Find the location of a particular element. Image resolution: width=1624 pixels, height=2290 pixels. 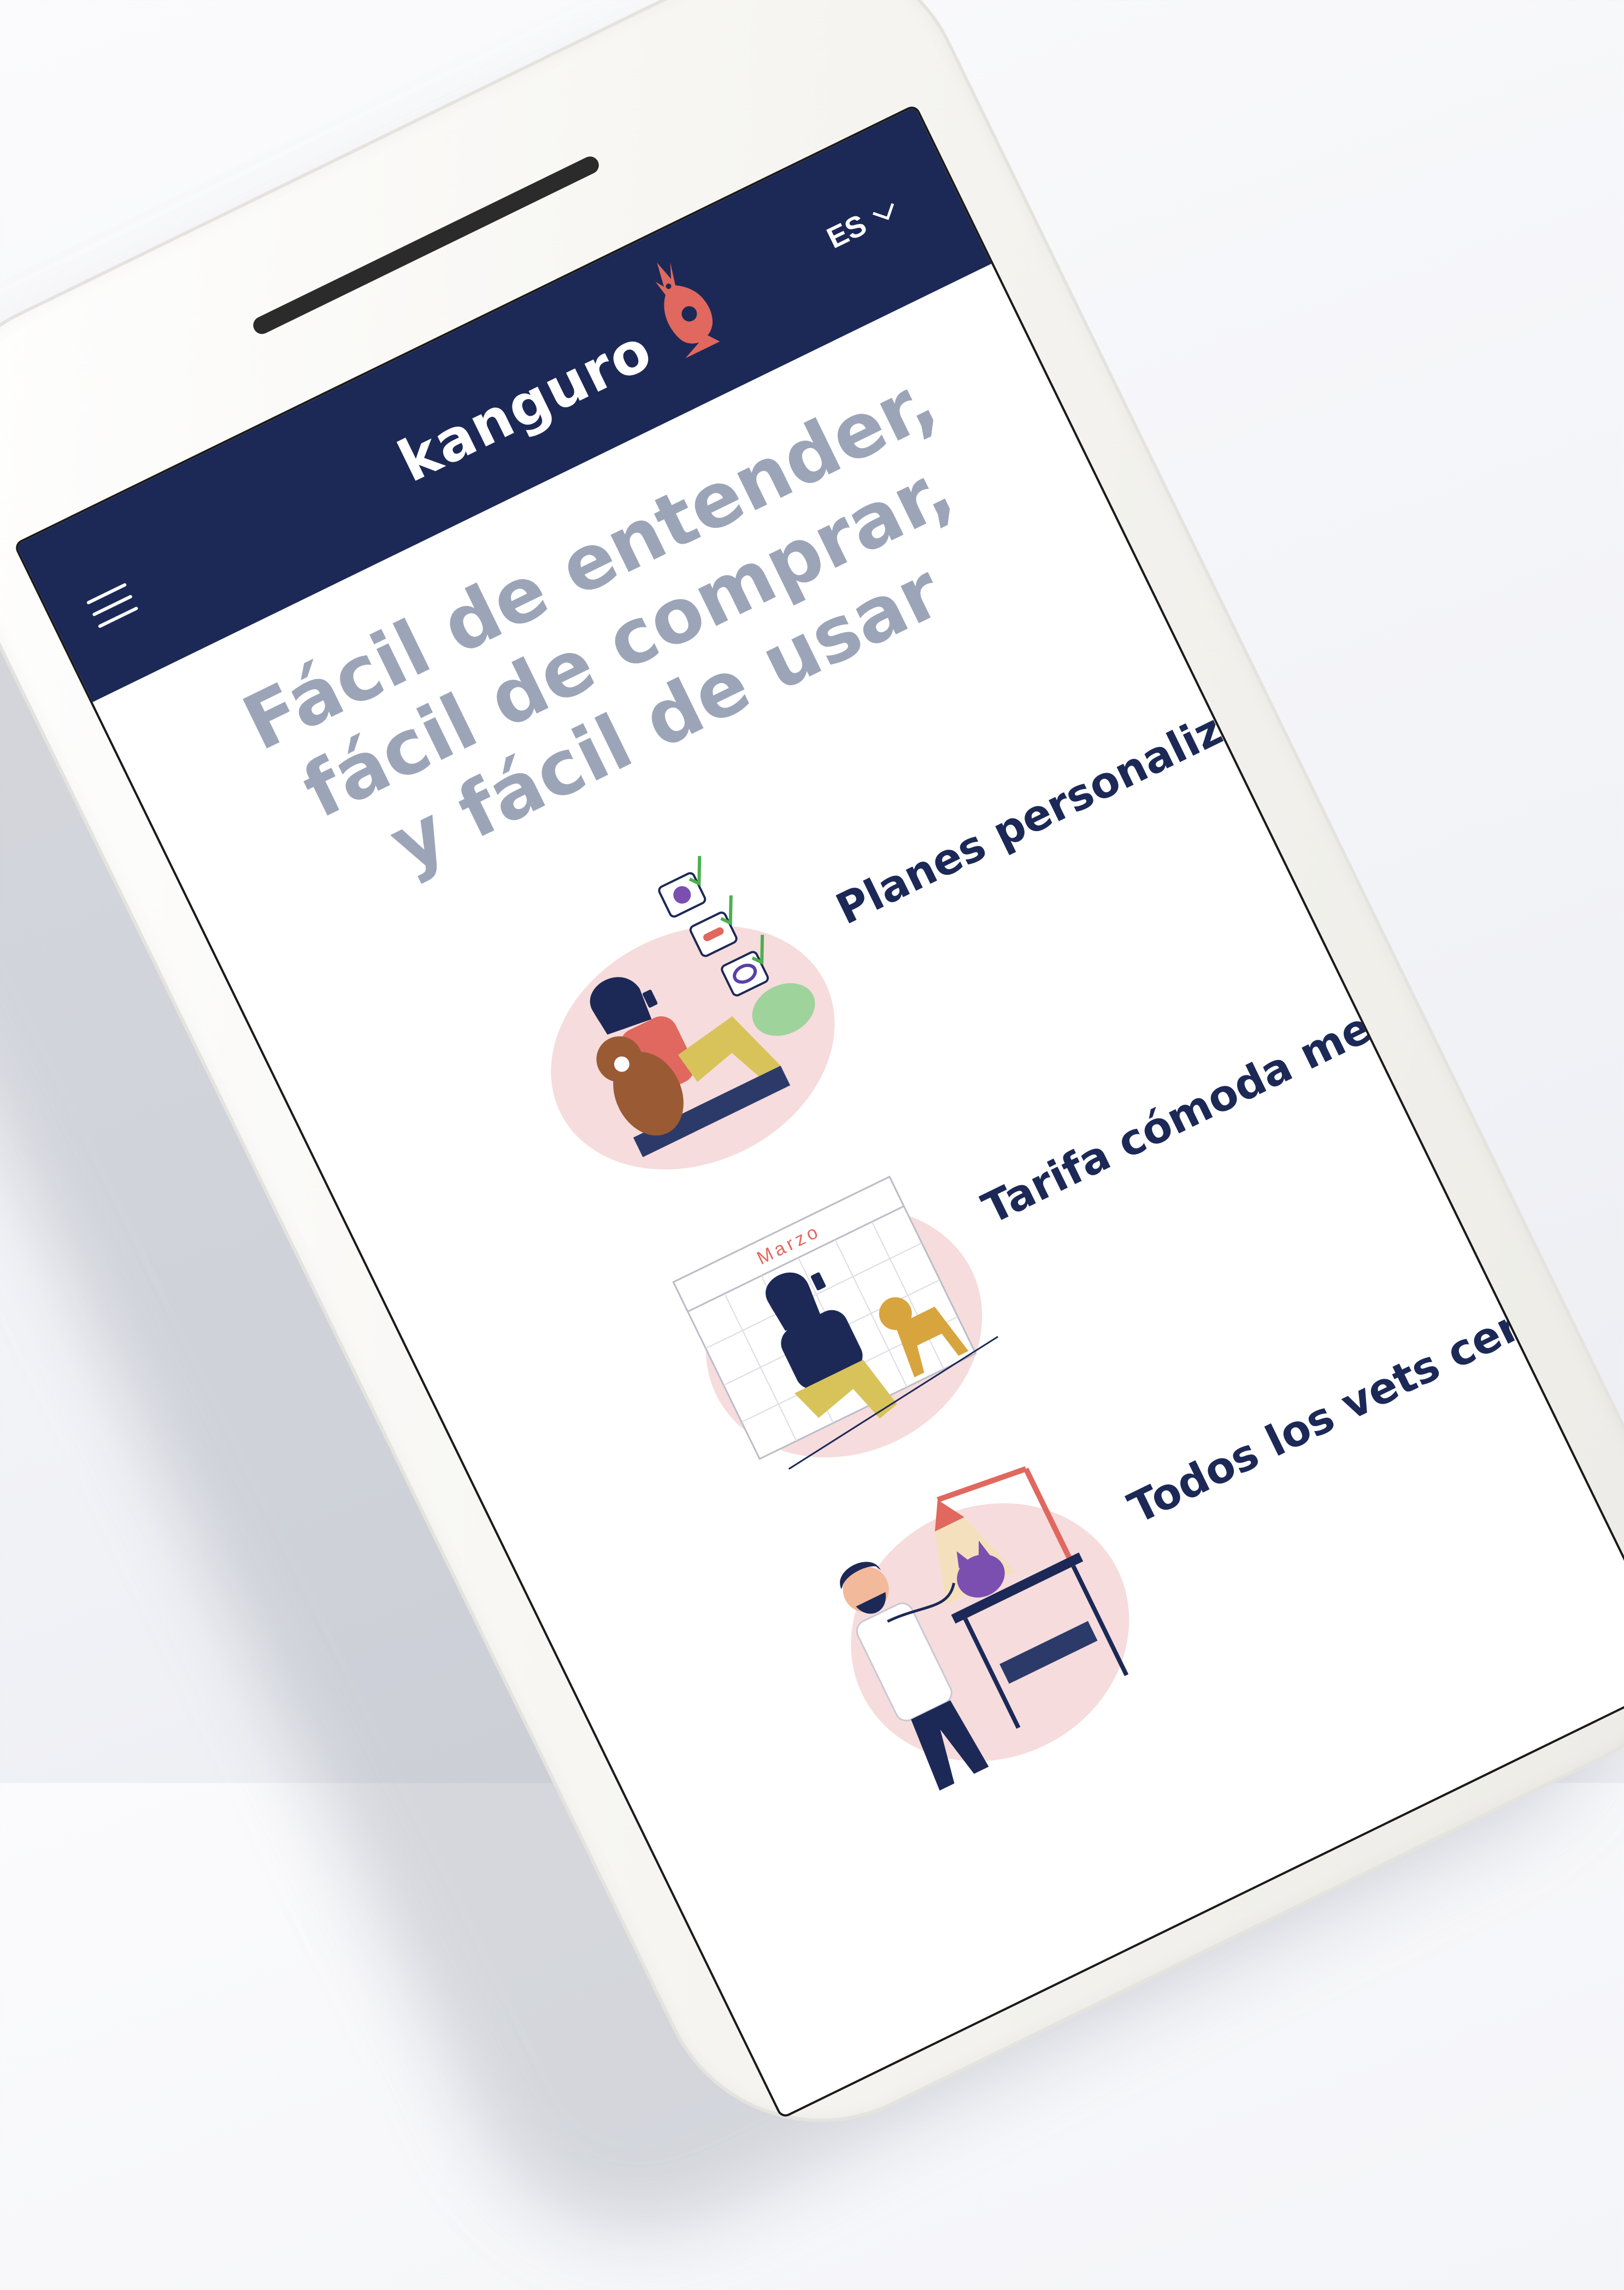

kanguro-logo: kanguro is located at coordinates (555, 367).